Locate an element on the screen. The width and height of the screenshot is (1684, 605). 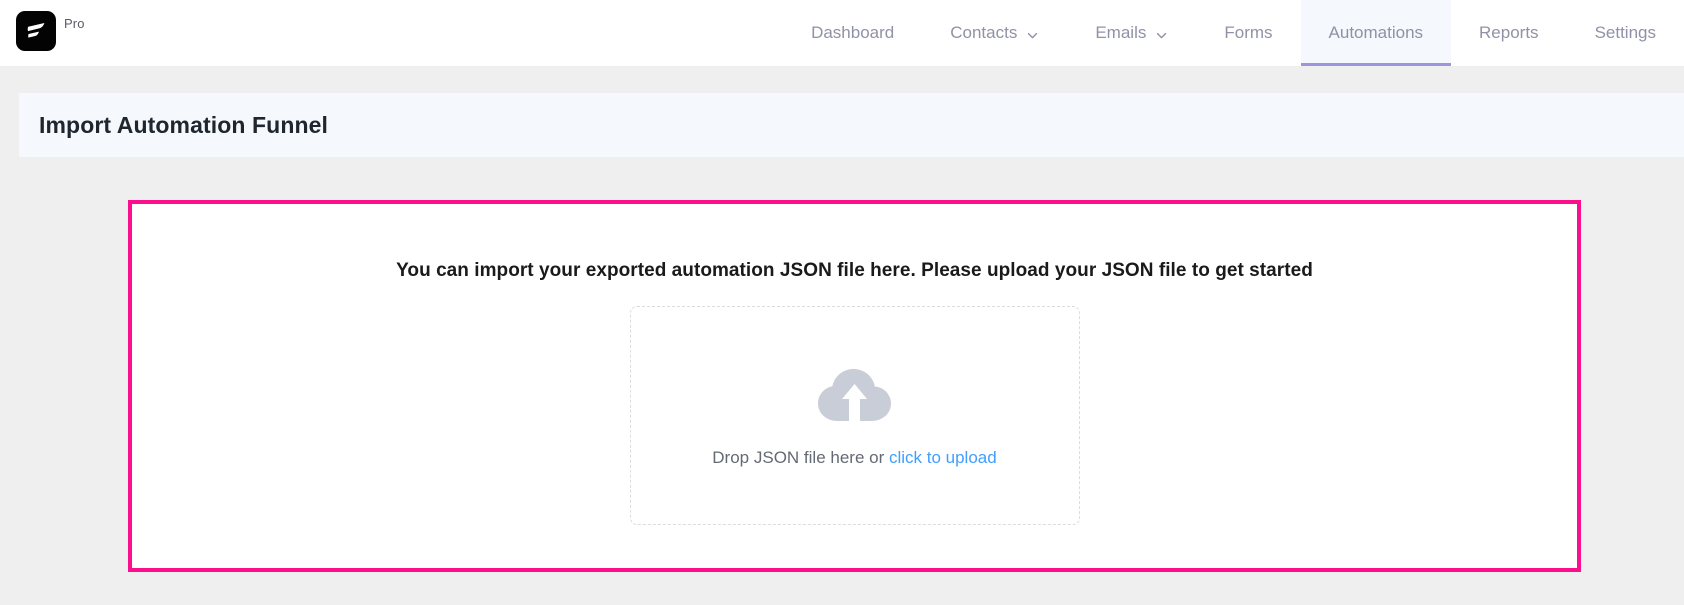
nav-item-emails: Emails is located at coordinates (1131, 33).